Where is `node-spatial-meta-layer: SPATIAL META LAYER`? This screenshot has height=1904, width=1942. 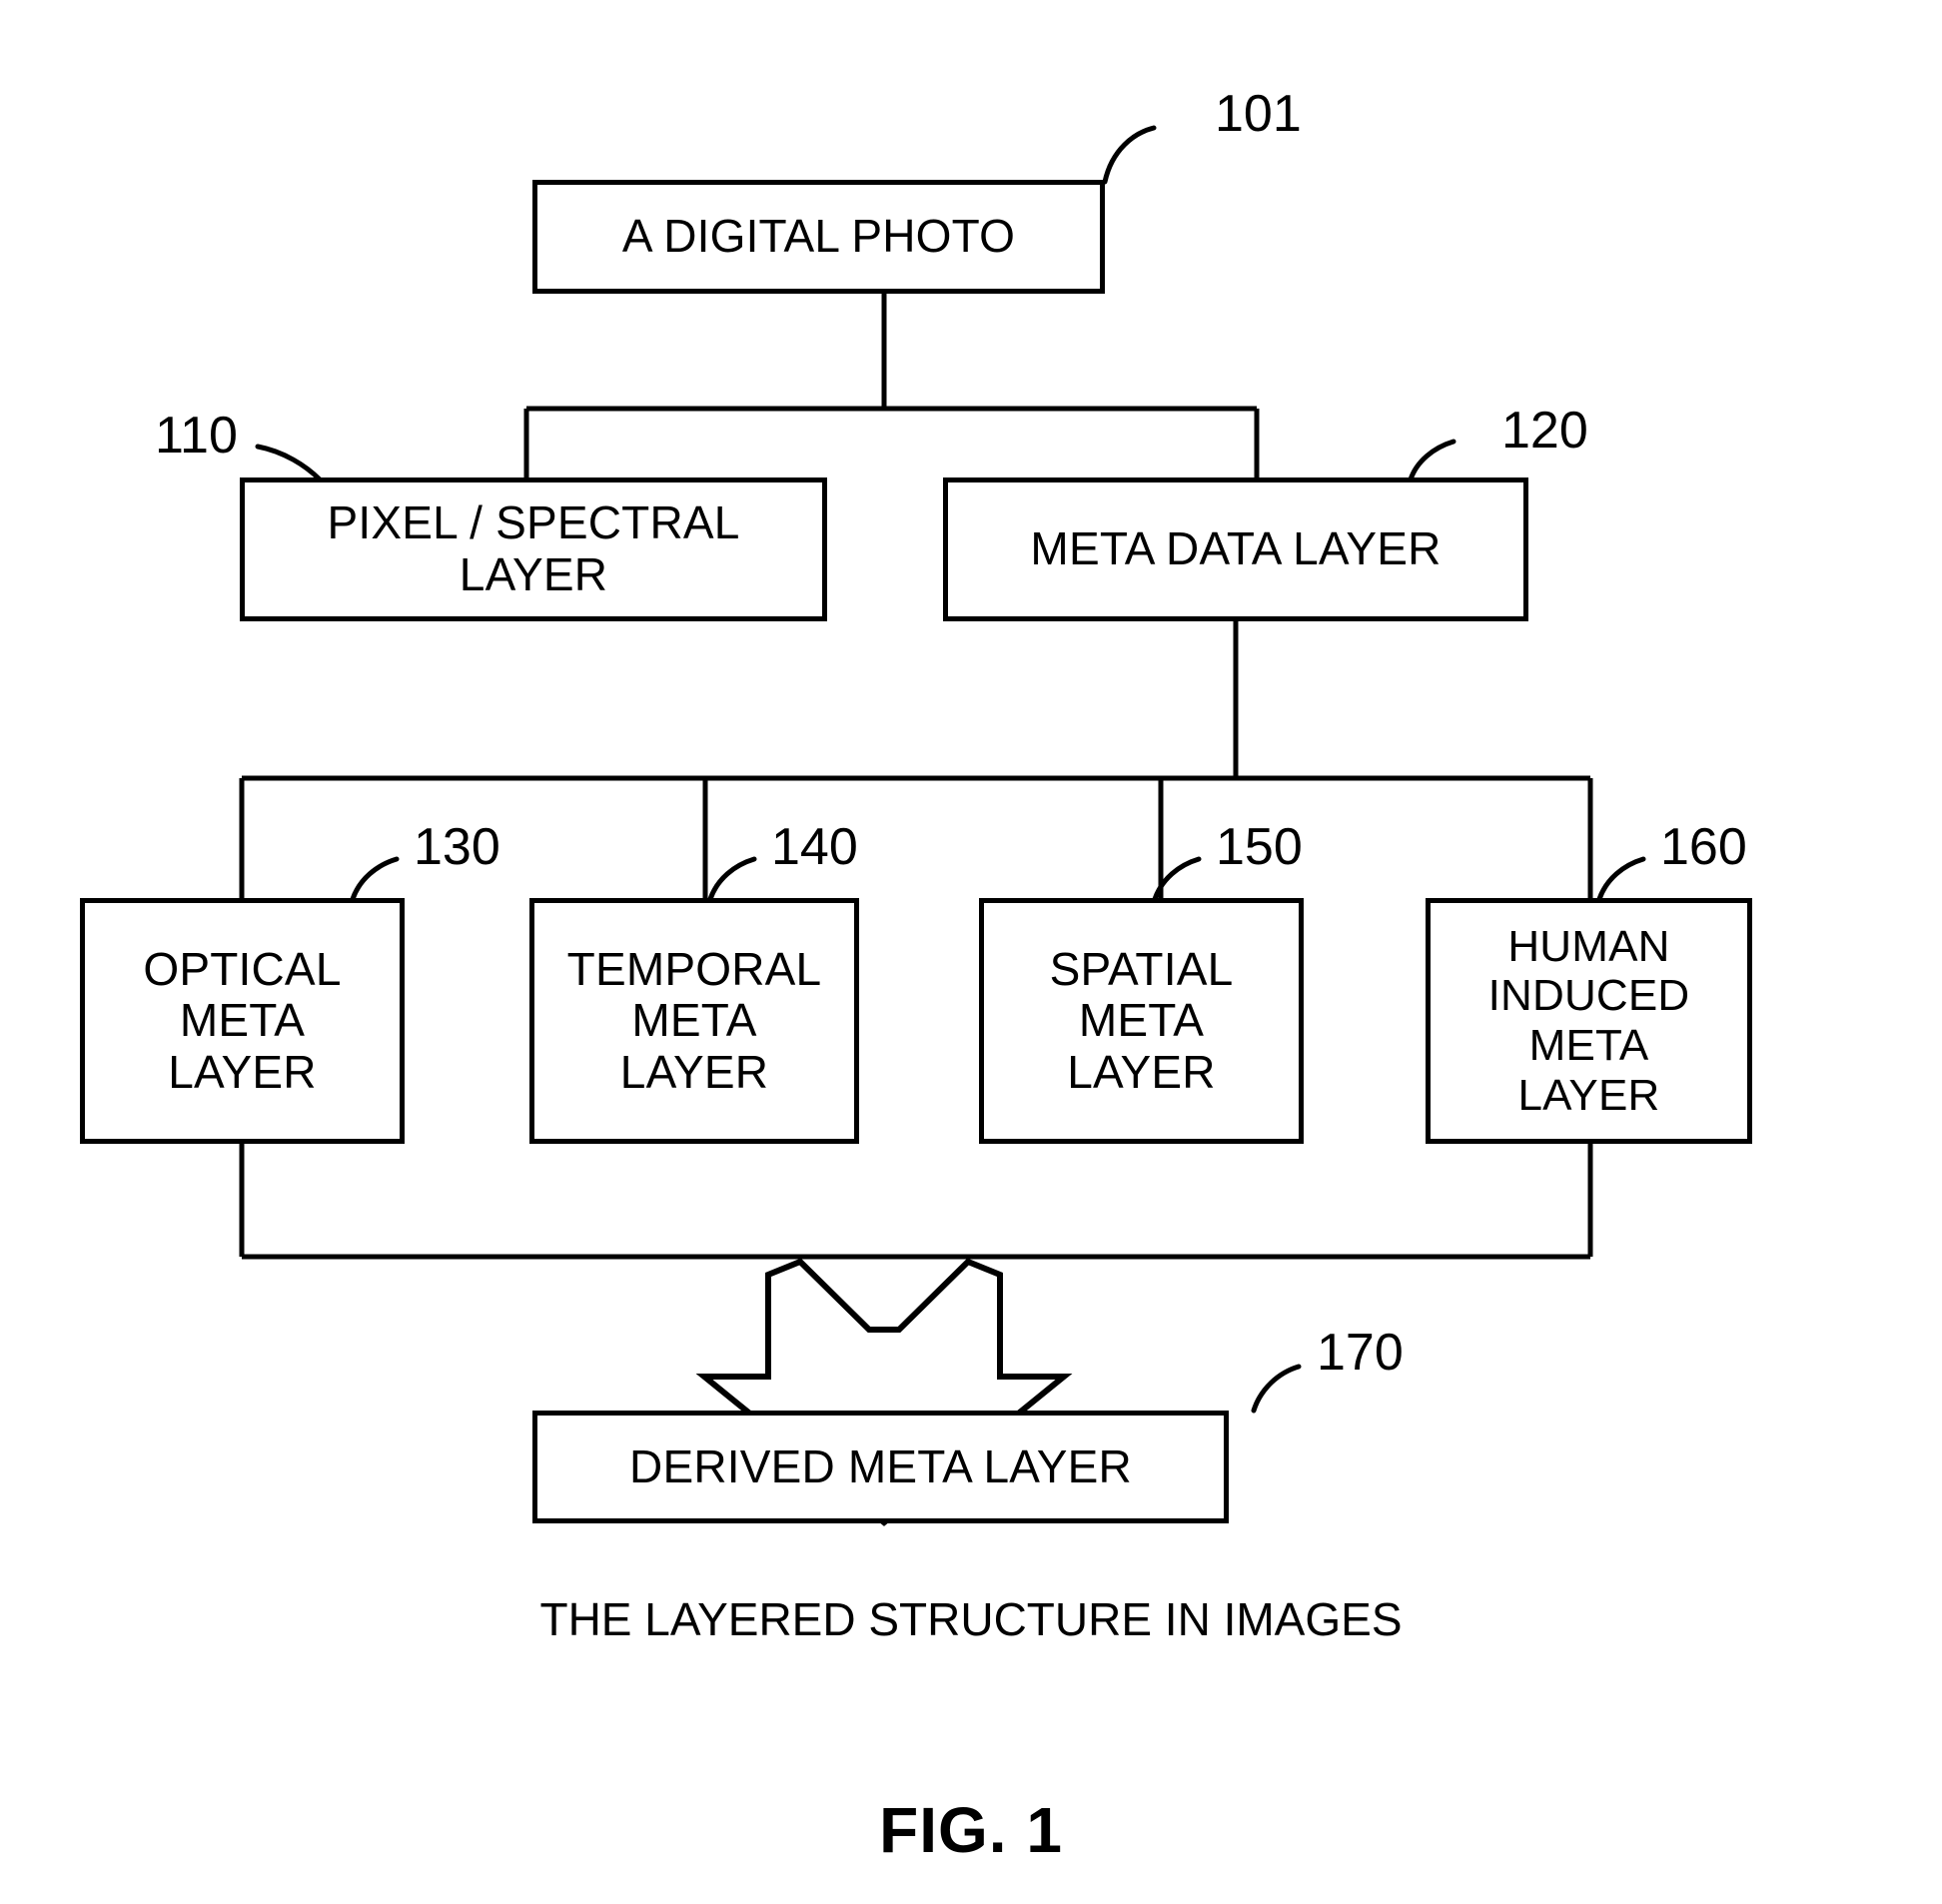 node-spatial-meta-layer: SPATIAL META LAYER is located at coordinates (1141, 1021).